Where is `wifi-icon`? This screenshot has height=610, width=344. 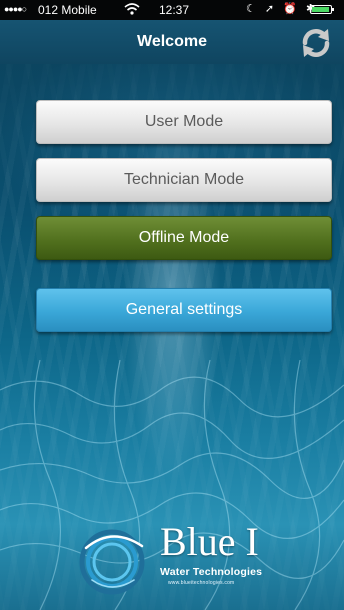
wifi-icon is located at coordinates (132, 9).